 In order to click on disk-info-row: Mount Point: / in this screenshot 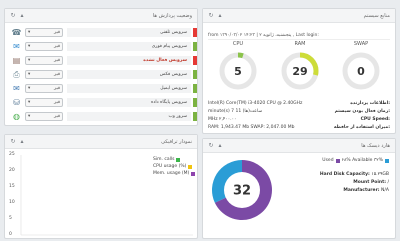, I will do `click(371, 182)`.